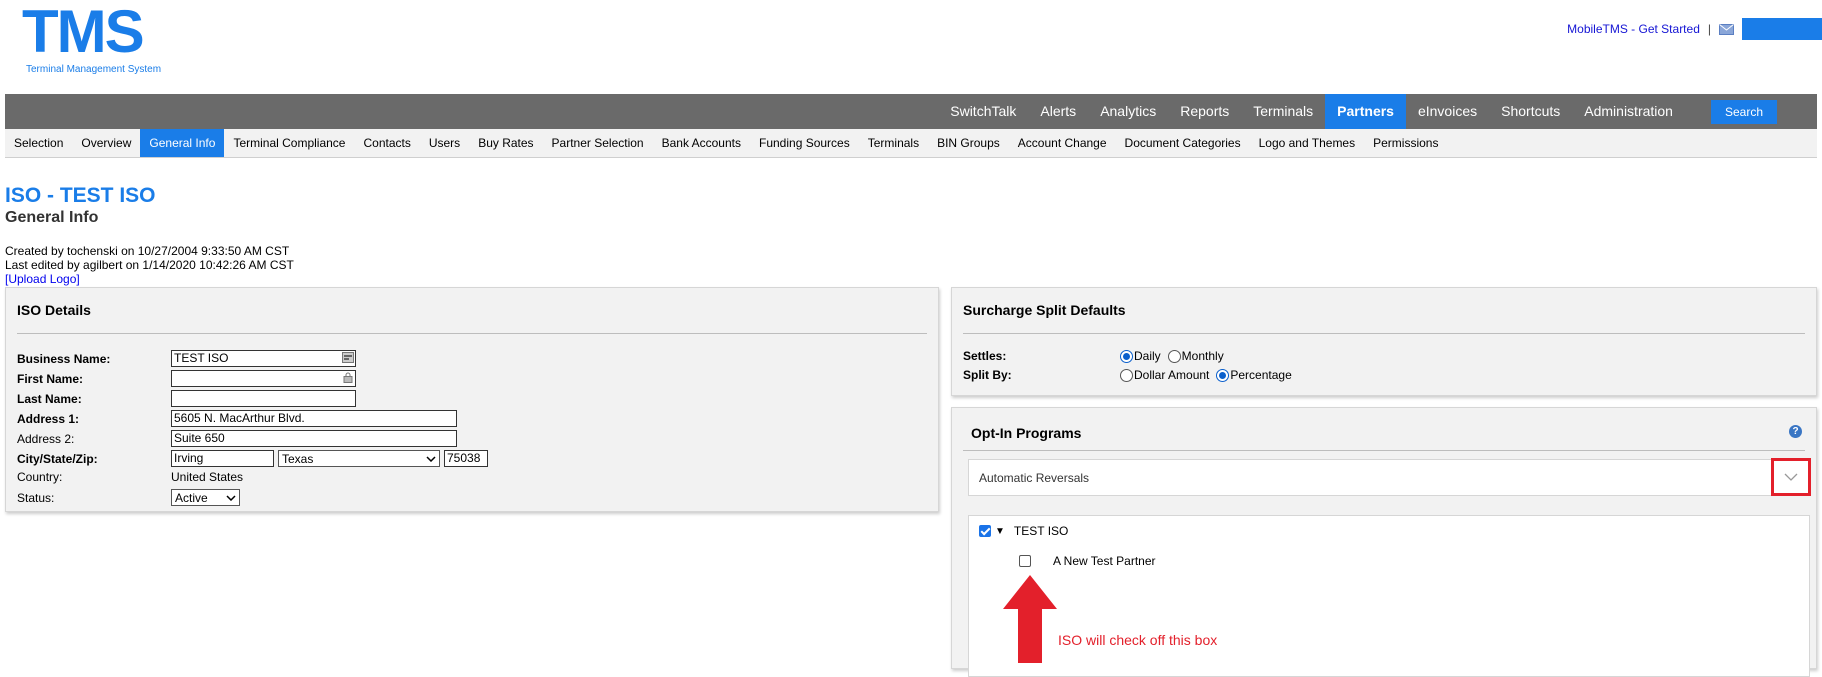 The image size is (1822, 677). What do you see at coordinates (985, 356) in the screenshot?
I see `settles-label: Settles:` at bounding box center [985, 356].